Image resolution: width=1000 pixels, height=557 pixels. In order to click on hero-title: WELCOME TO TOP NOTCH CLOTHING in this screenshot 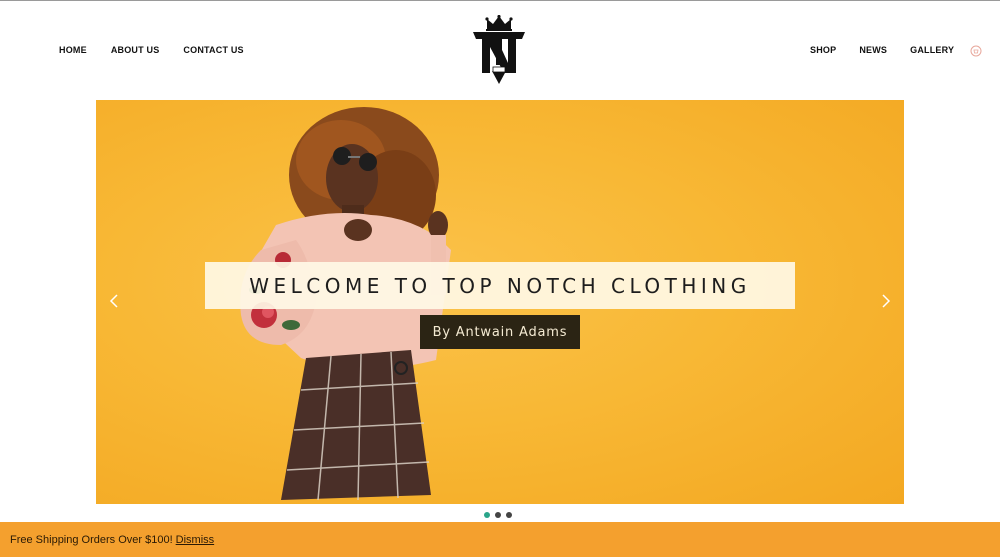, I will do `click(500, 285)`.